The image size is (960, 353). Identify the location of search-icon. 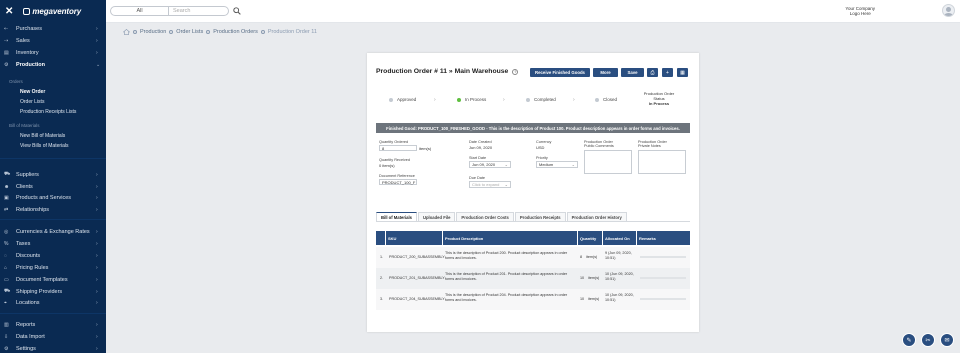
(237, 11).